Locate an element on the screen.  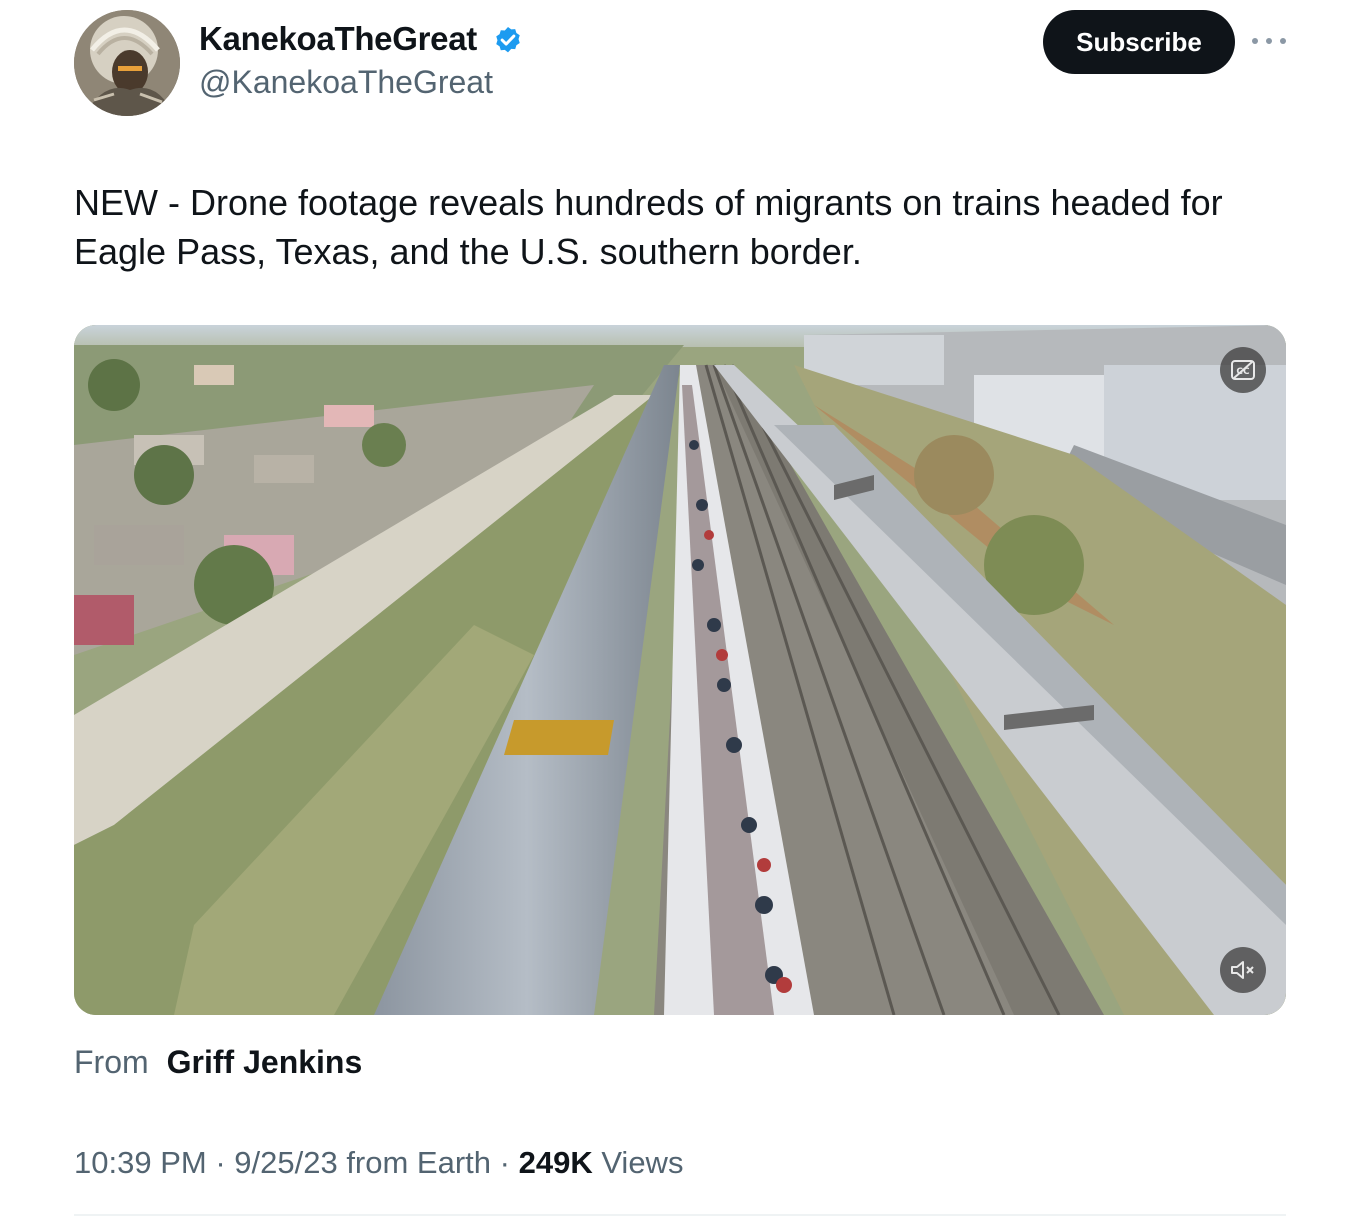
captions-glyph: CC is located at coordinates (1243, 370).